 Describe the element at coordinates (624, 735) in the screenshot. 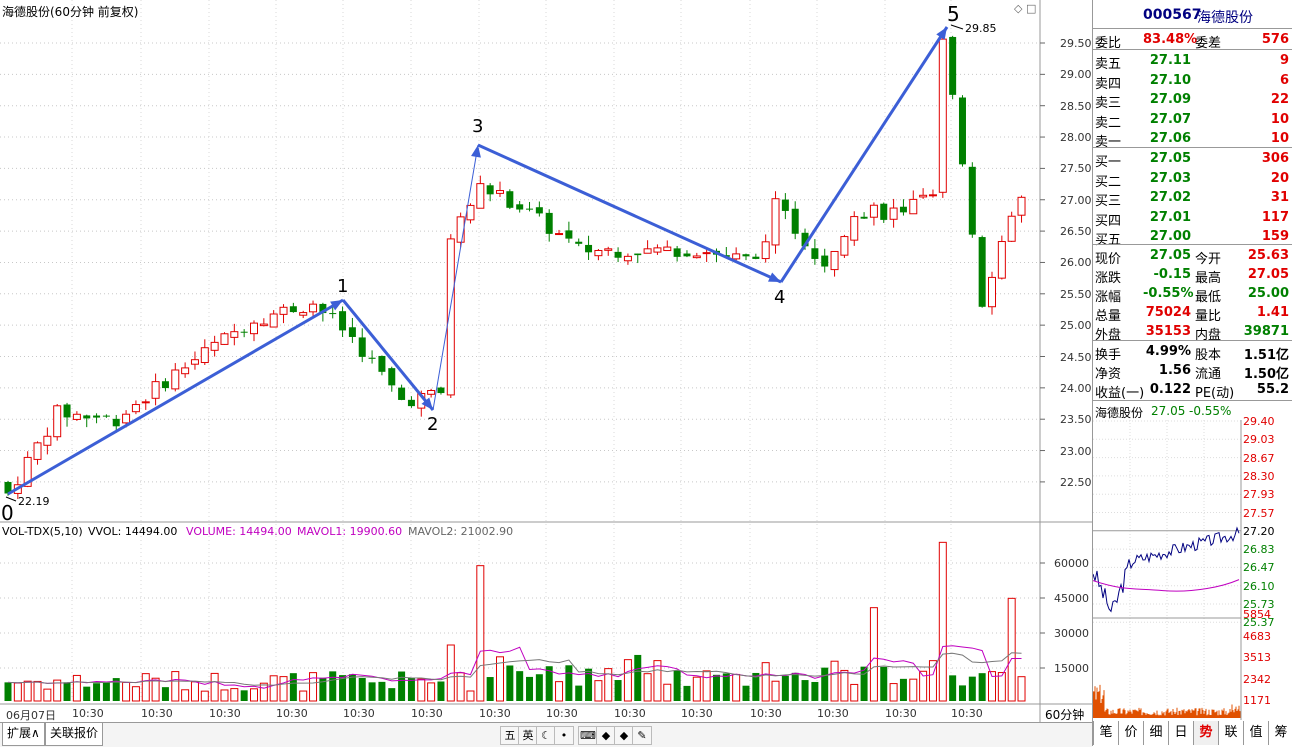

I see `settings-icon: ◆` at that location.